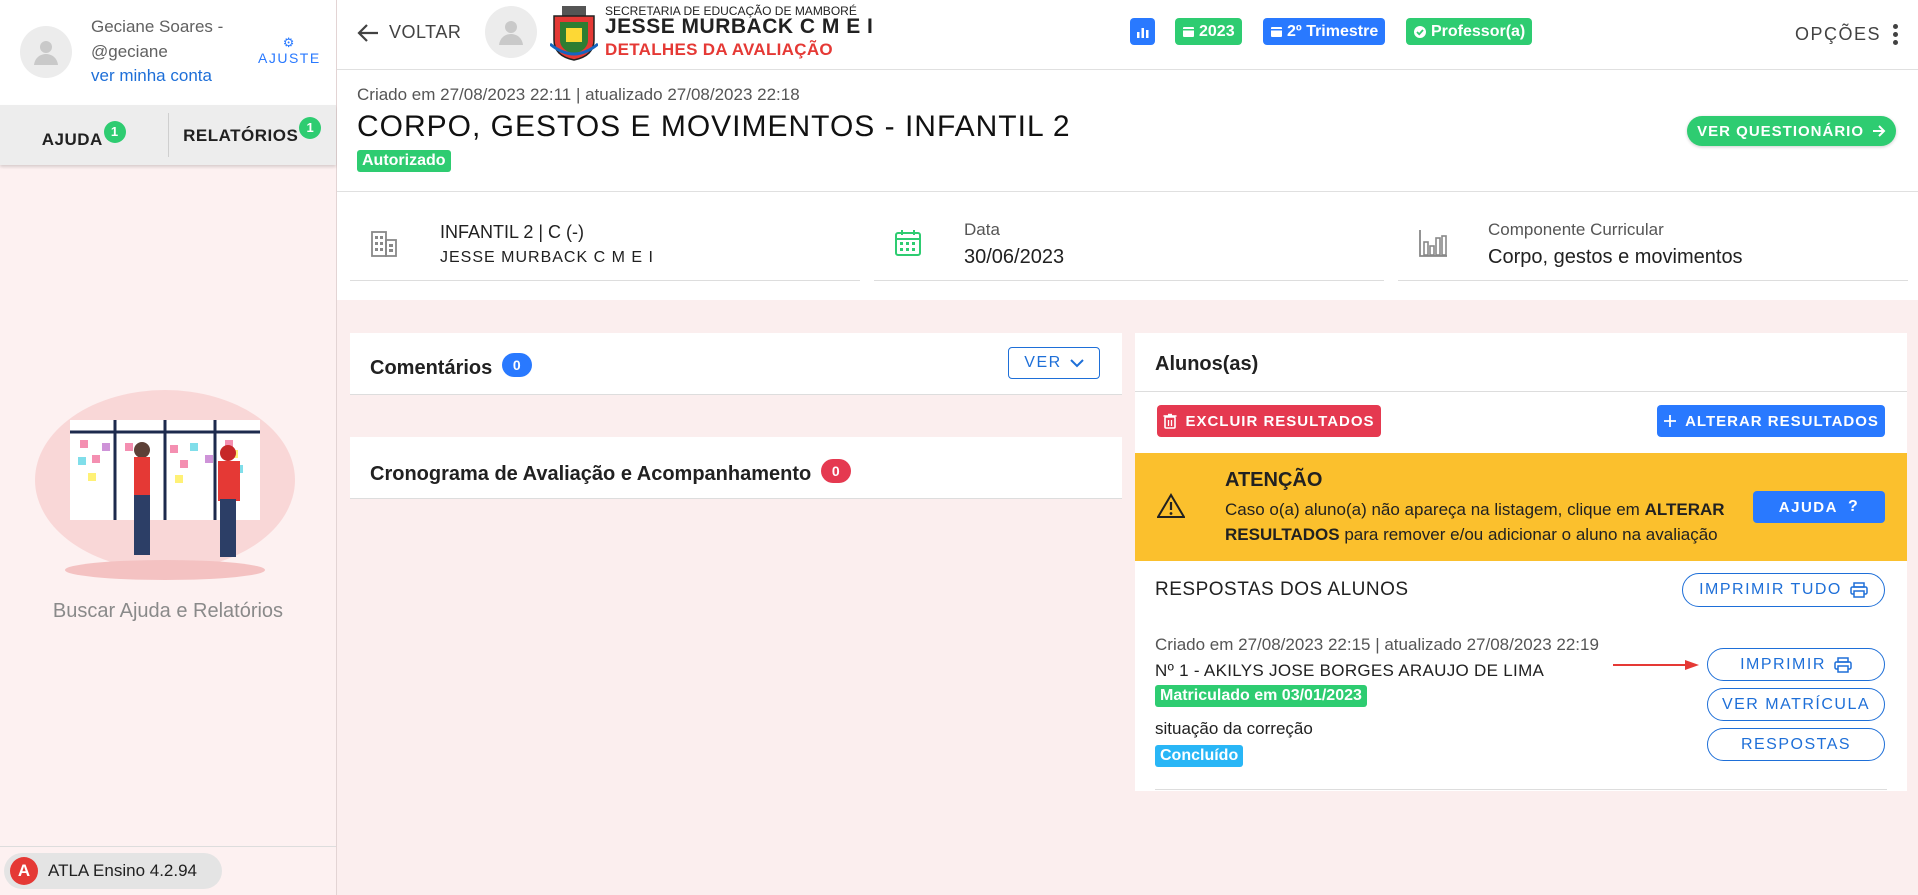  I want to click on chevron-down-icon, so click(1076, 363).